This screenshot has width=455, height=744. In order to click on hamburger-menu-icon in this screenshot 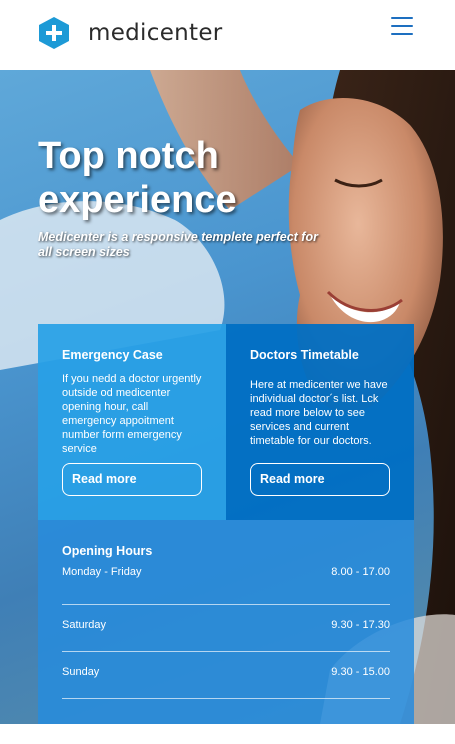, I will do `click(402, 27)`.